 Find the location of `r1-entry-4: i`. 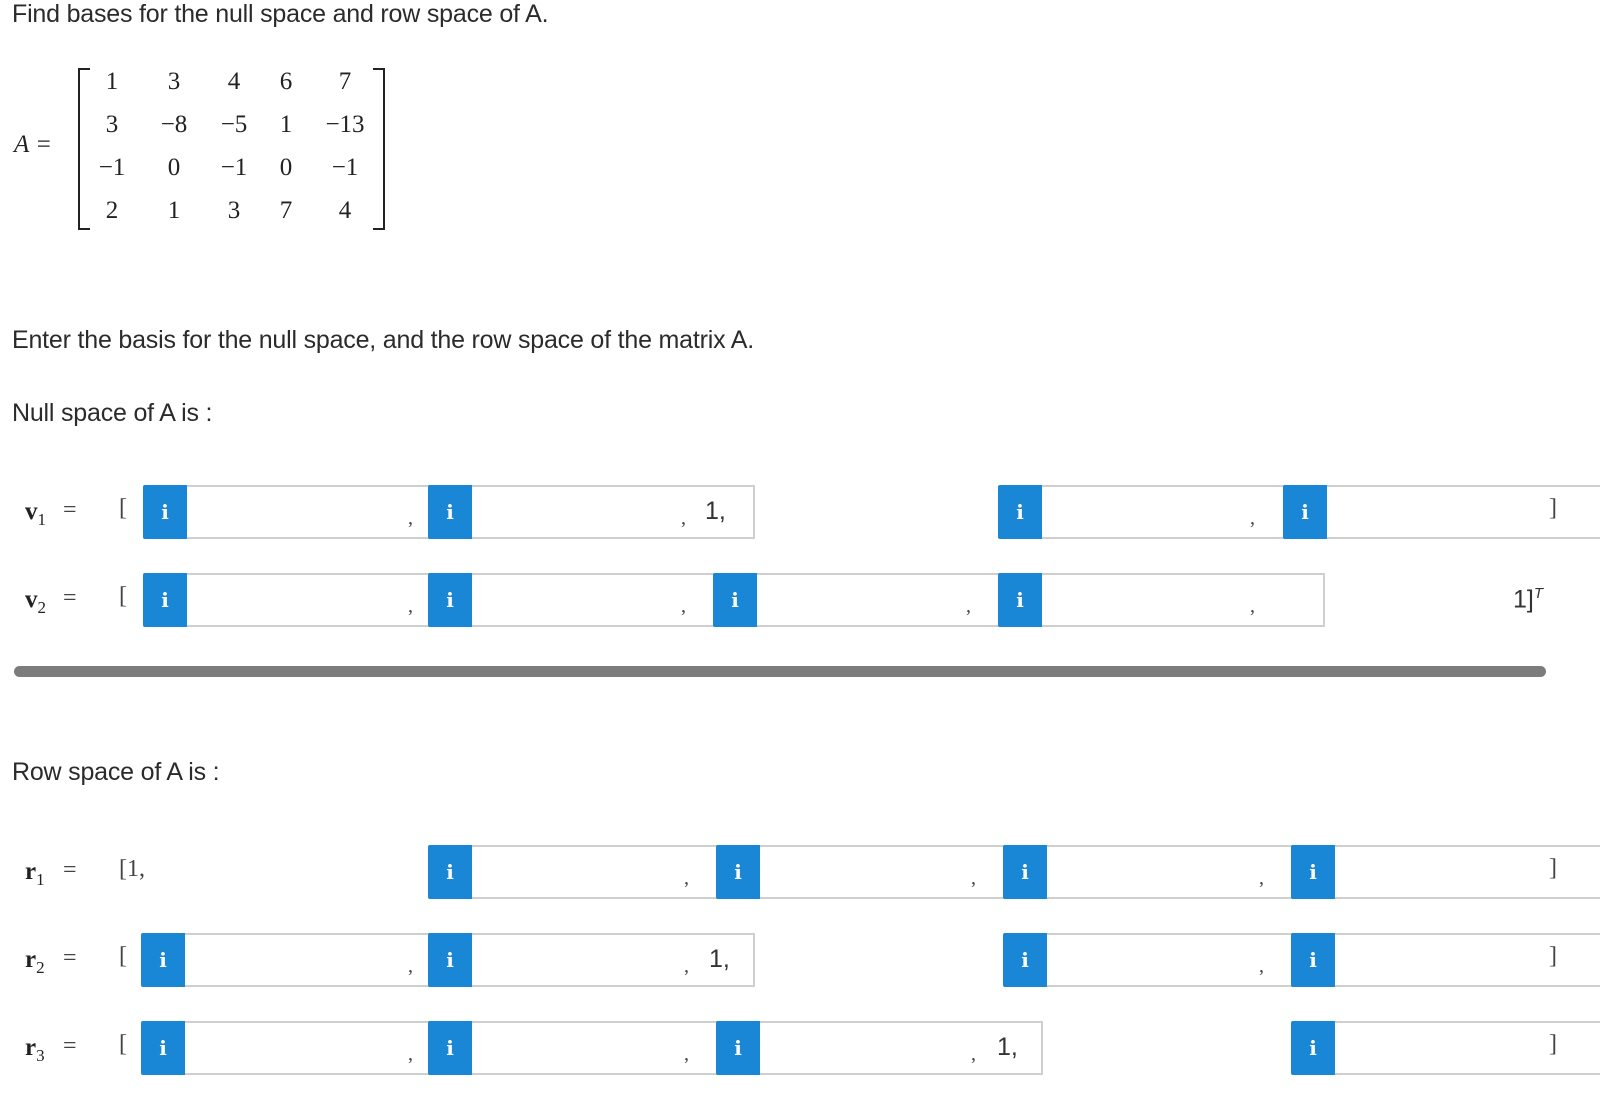

r1-entry-4: i is located at coordinates (1166, 872).